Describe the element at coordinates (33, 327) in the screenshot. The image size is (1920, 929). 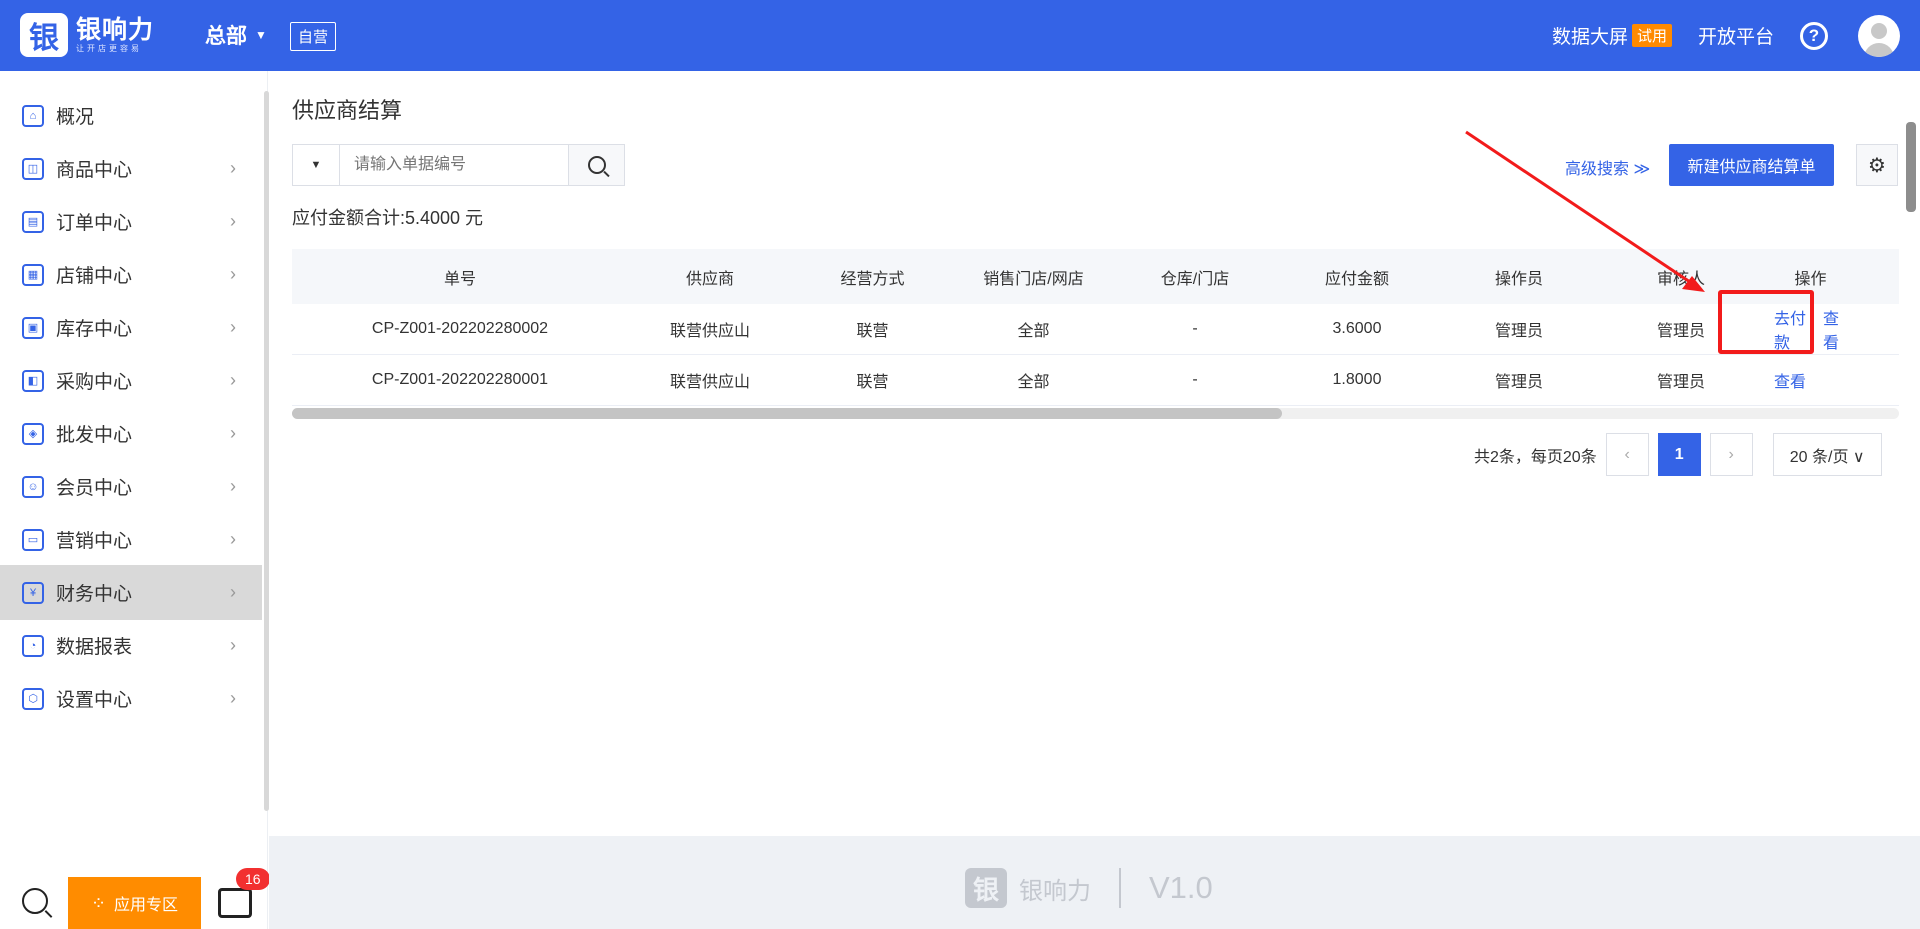
I see `box-icon: ▣` at that location.